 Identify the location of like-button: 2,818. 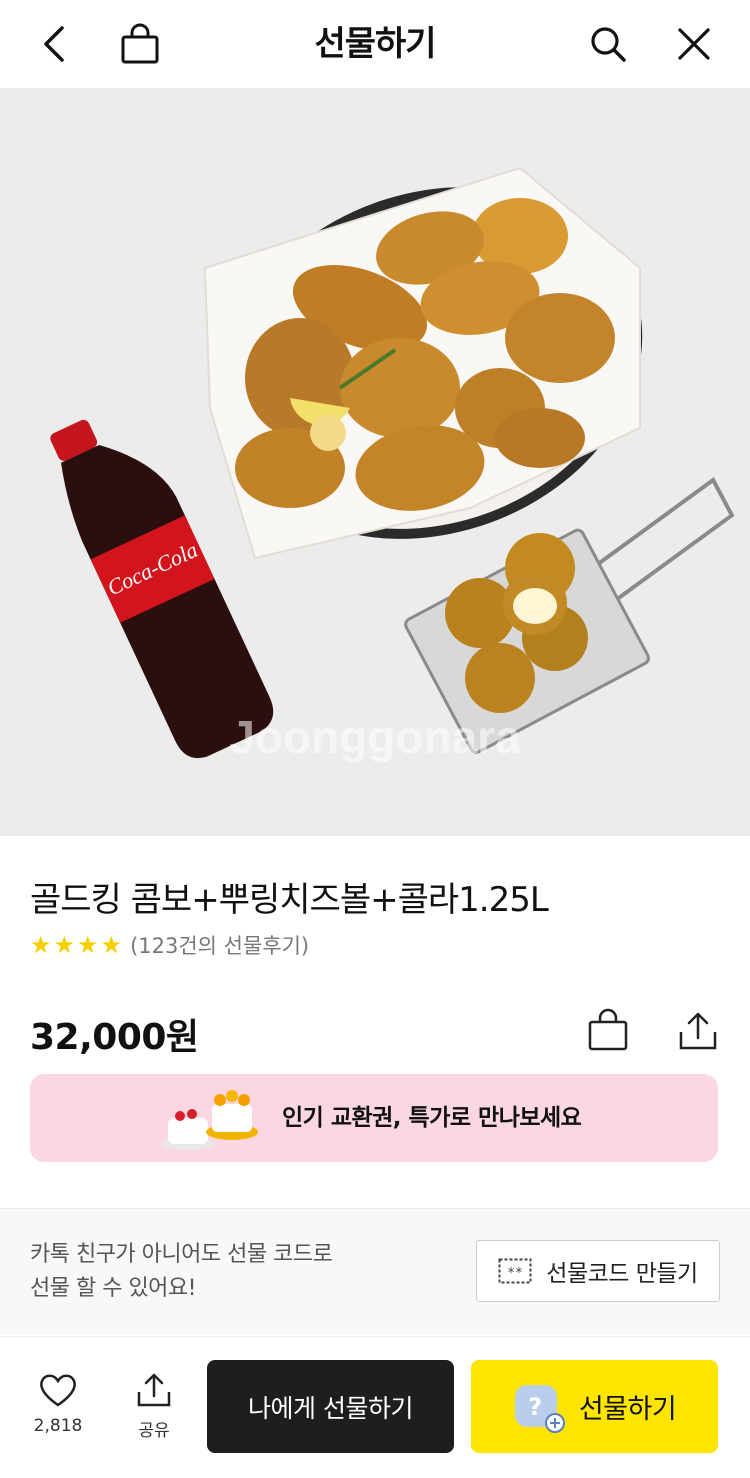
(58, 1404).